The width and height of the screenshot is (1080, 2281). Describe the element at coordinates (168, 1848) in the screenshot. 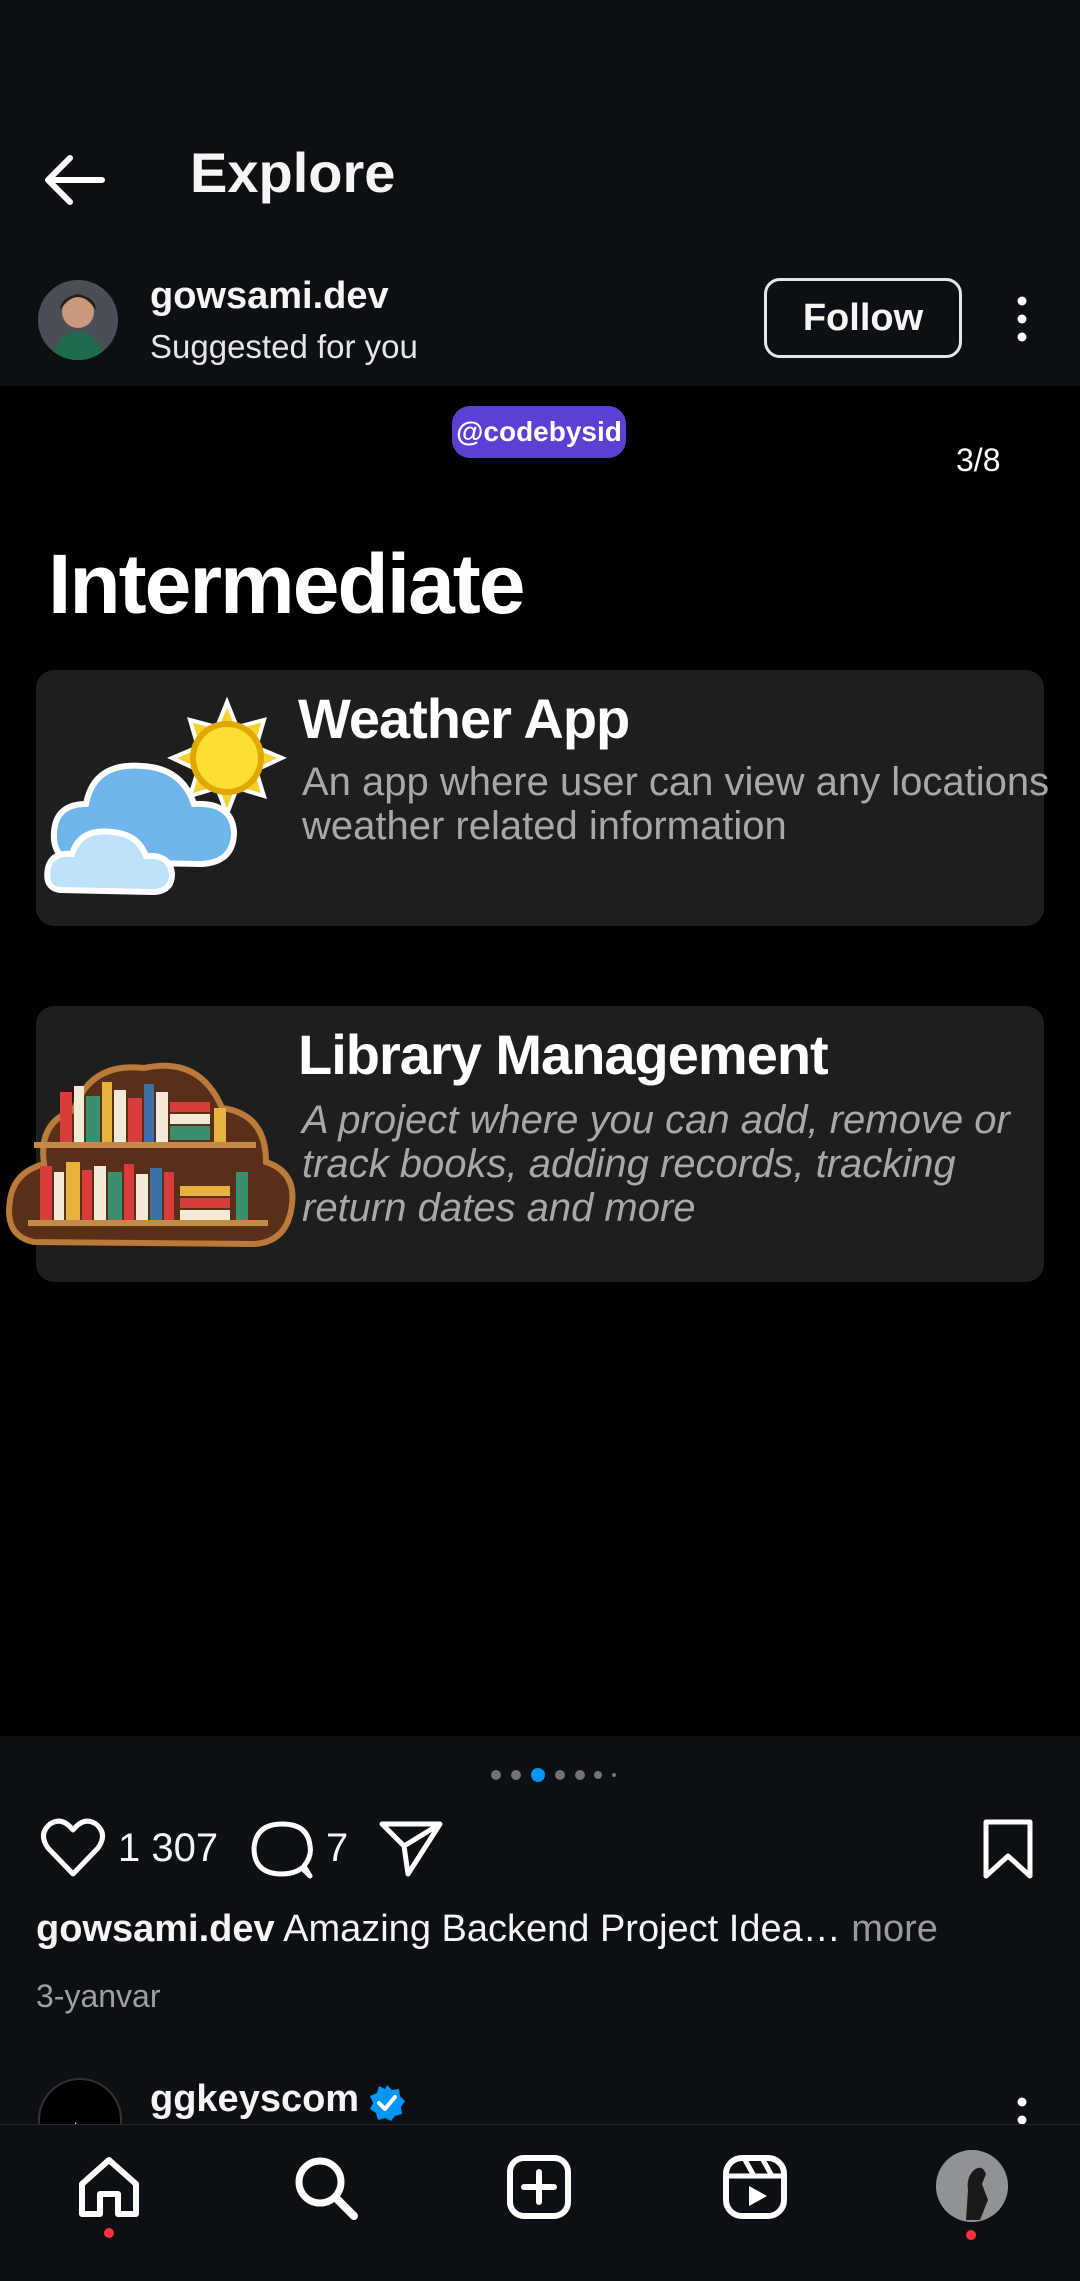

I see `likes-count: 1 307` at that location.